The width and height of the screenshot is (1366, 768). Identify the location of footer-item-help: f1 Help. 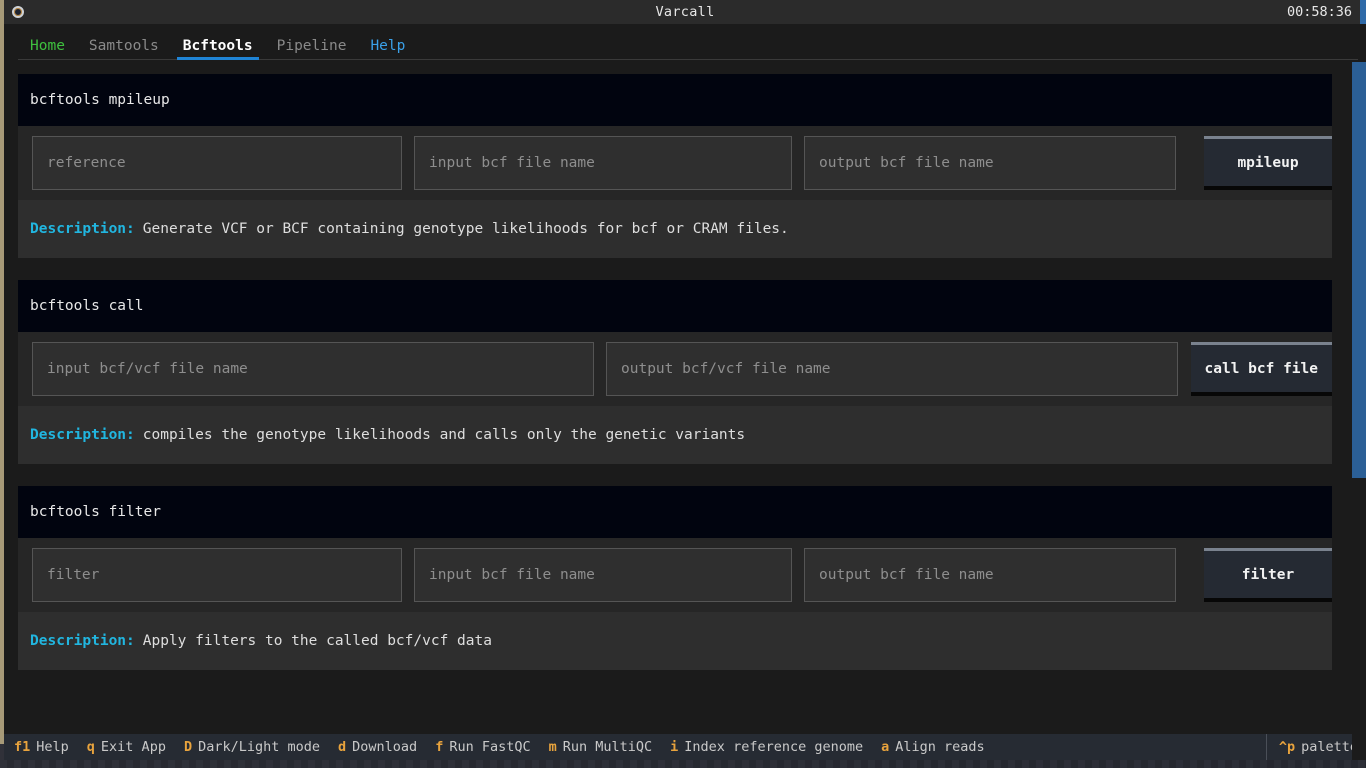
(41, 747).